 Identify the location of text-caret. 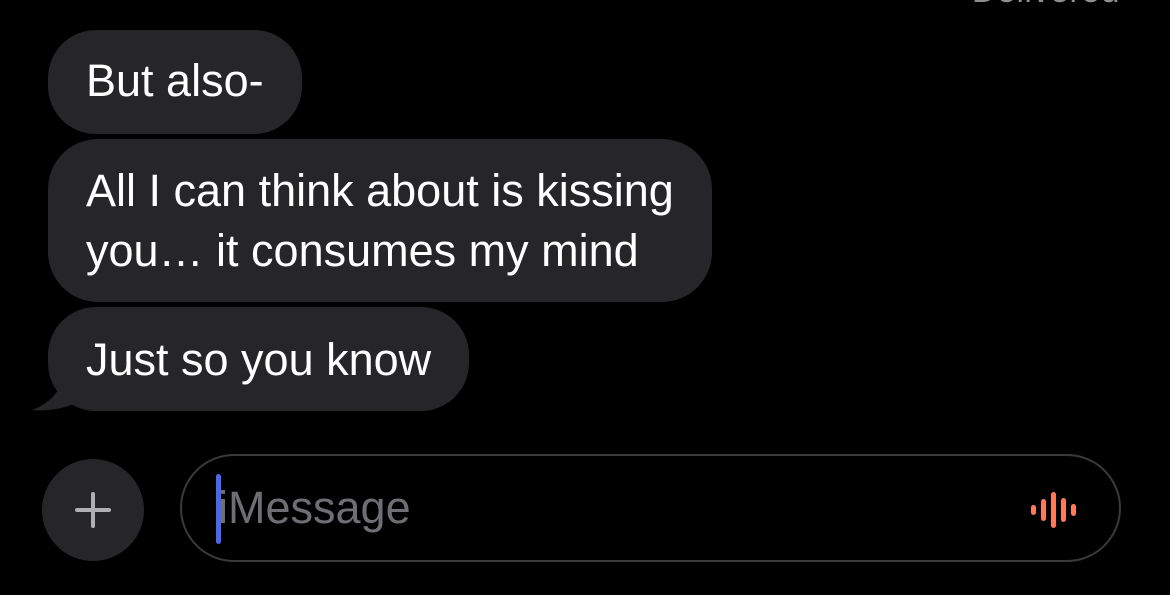
(218, 509).